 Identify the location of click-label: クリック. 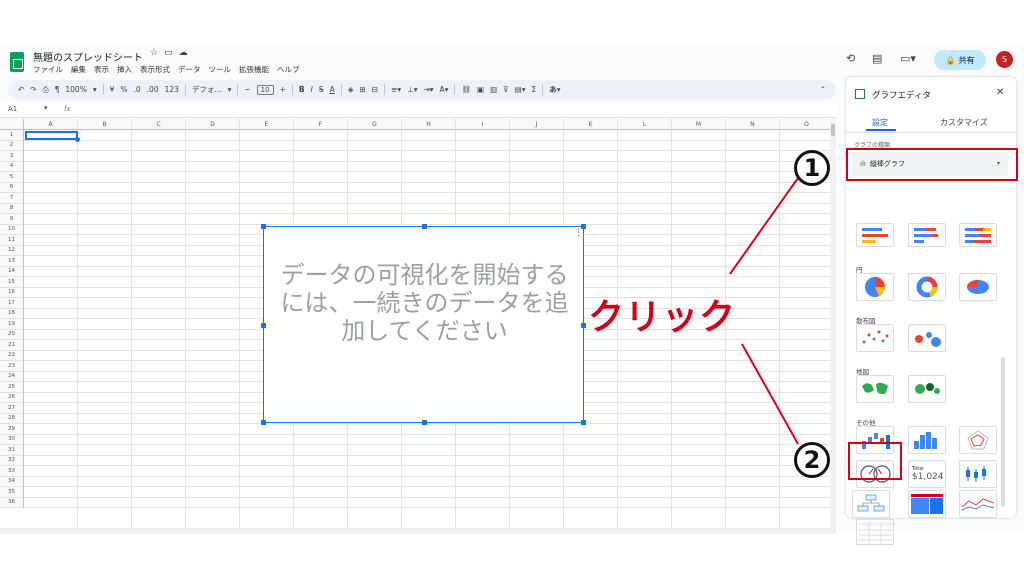
(662, 317).